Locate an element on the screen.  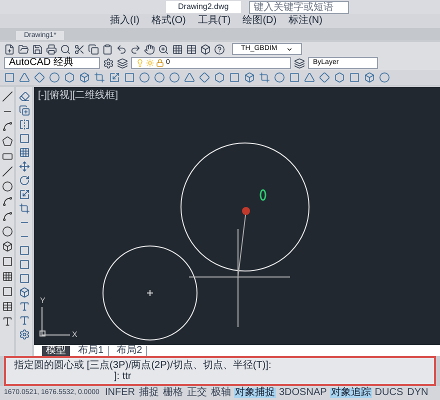
menu-item: 标注(N) is located at coordinates (305, 21).